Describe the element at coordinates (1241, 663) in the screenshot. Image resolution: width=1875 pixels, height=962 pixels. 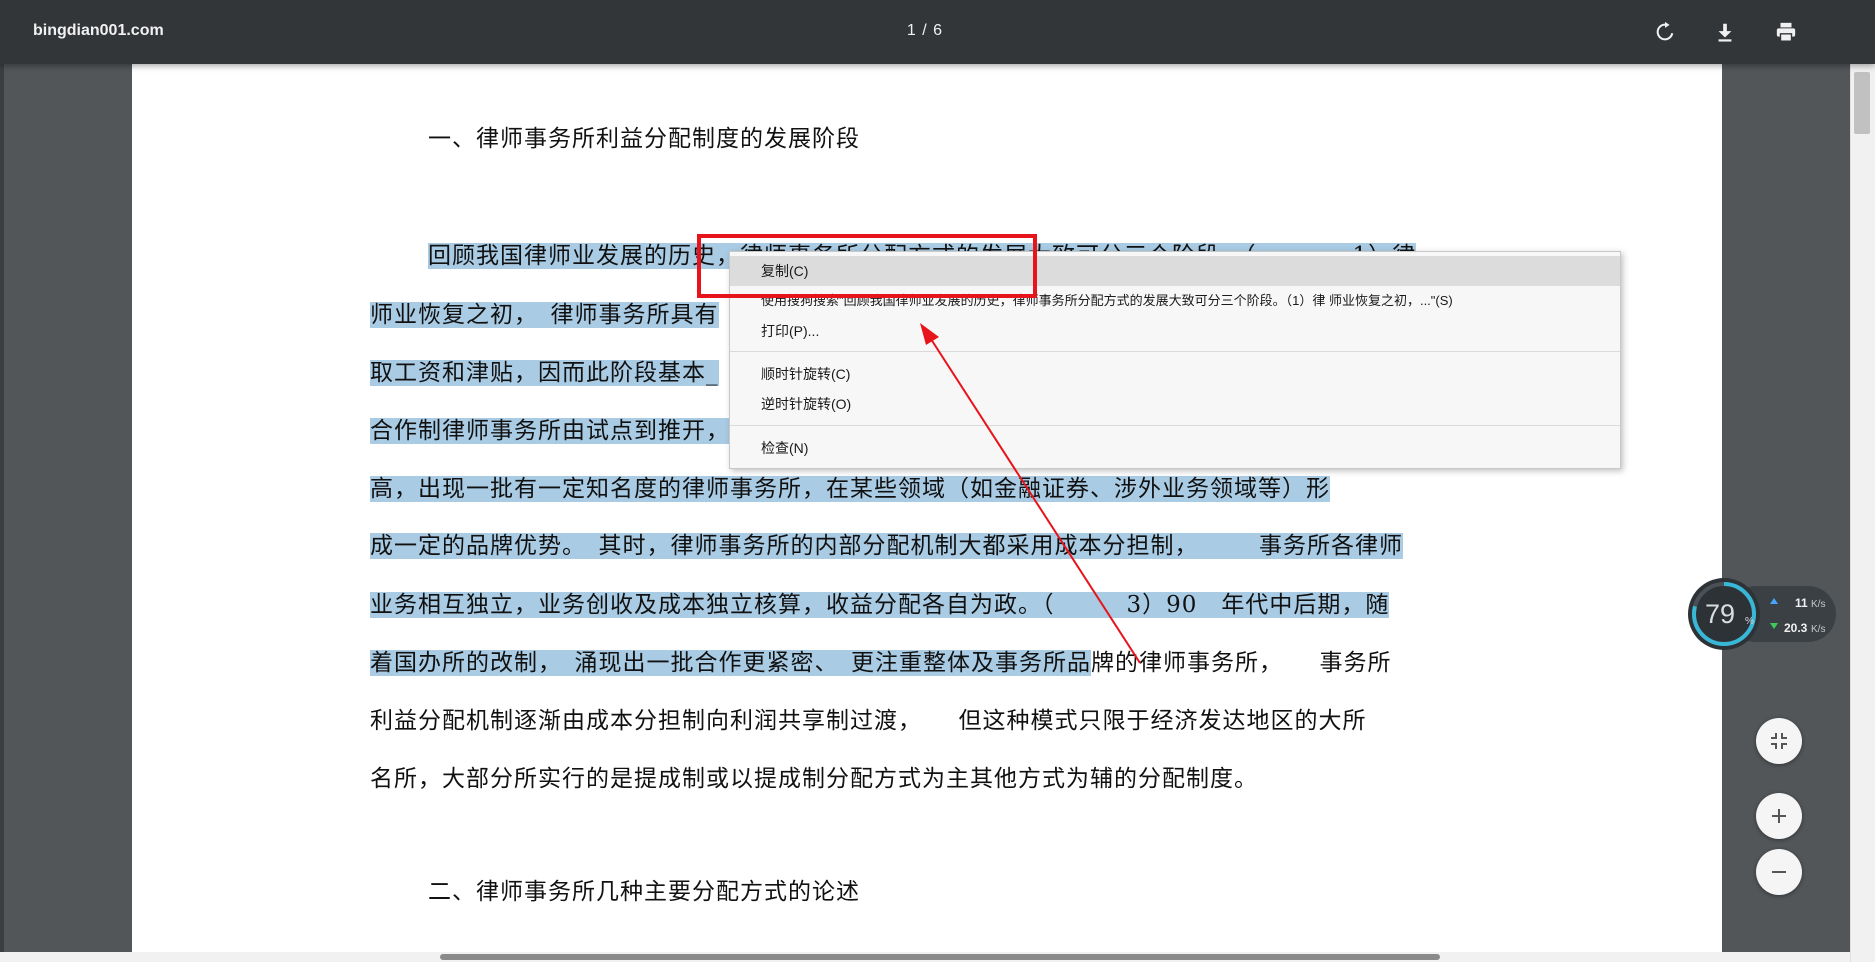
I see `unselected-text: 牌的律师事务所， 事务所` at that location.